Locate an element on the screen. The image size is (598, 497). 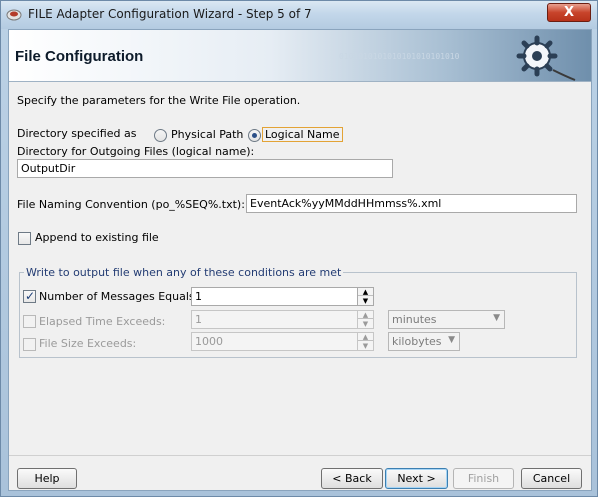
elapsed-unit-value: minutes is located at coordinates (414, 319).